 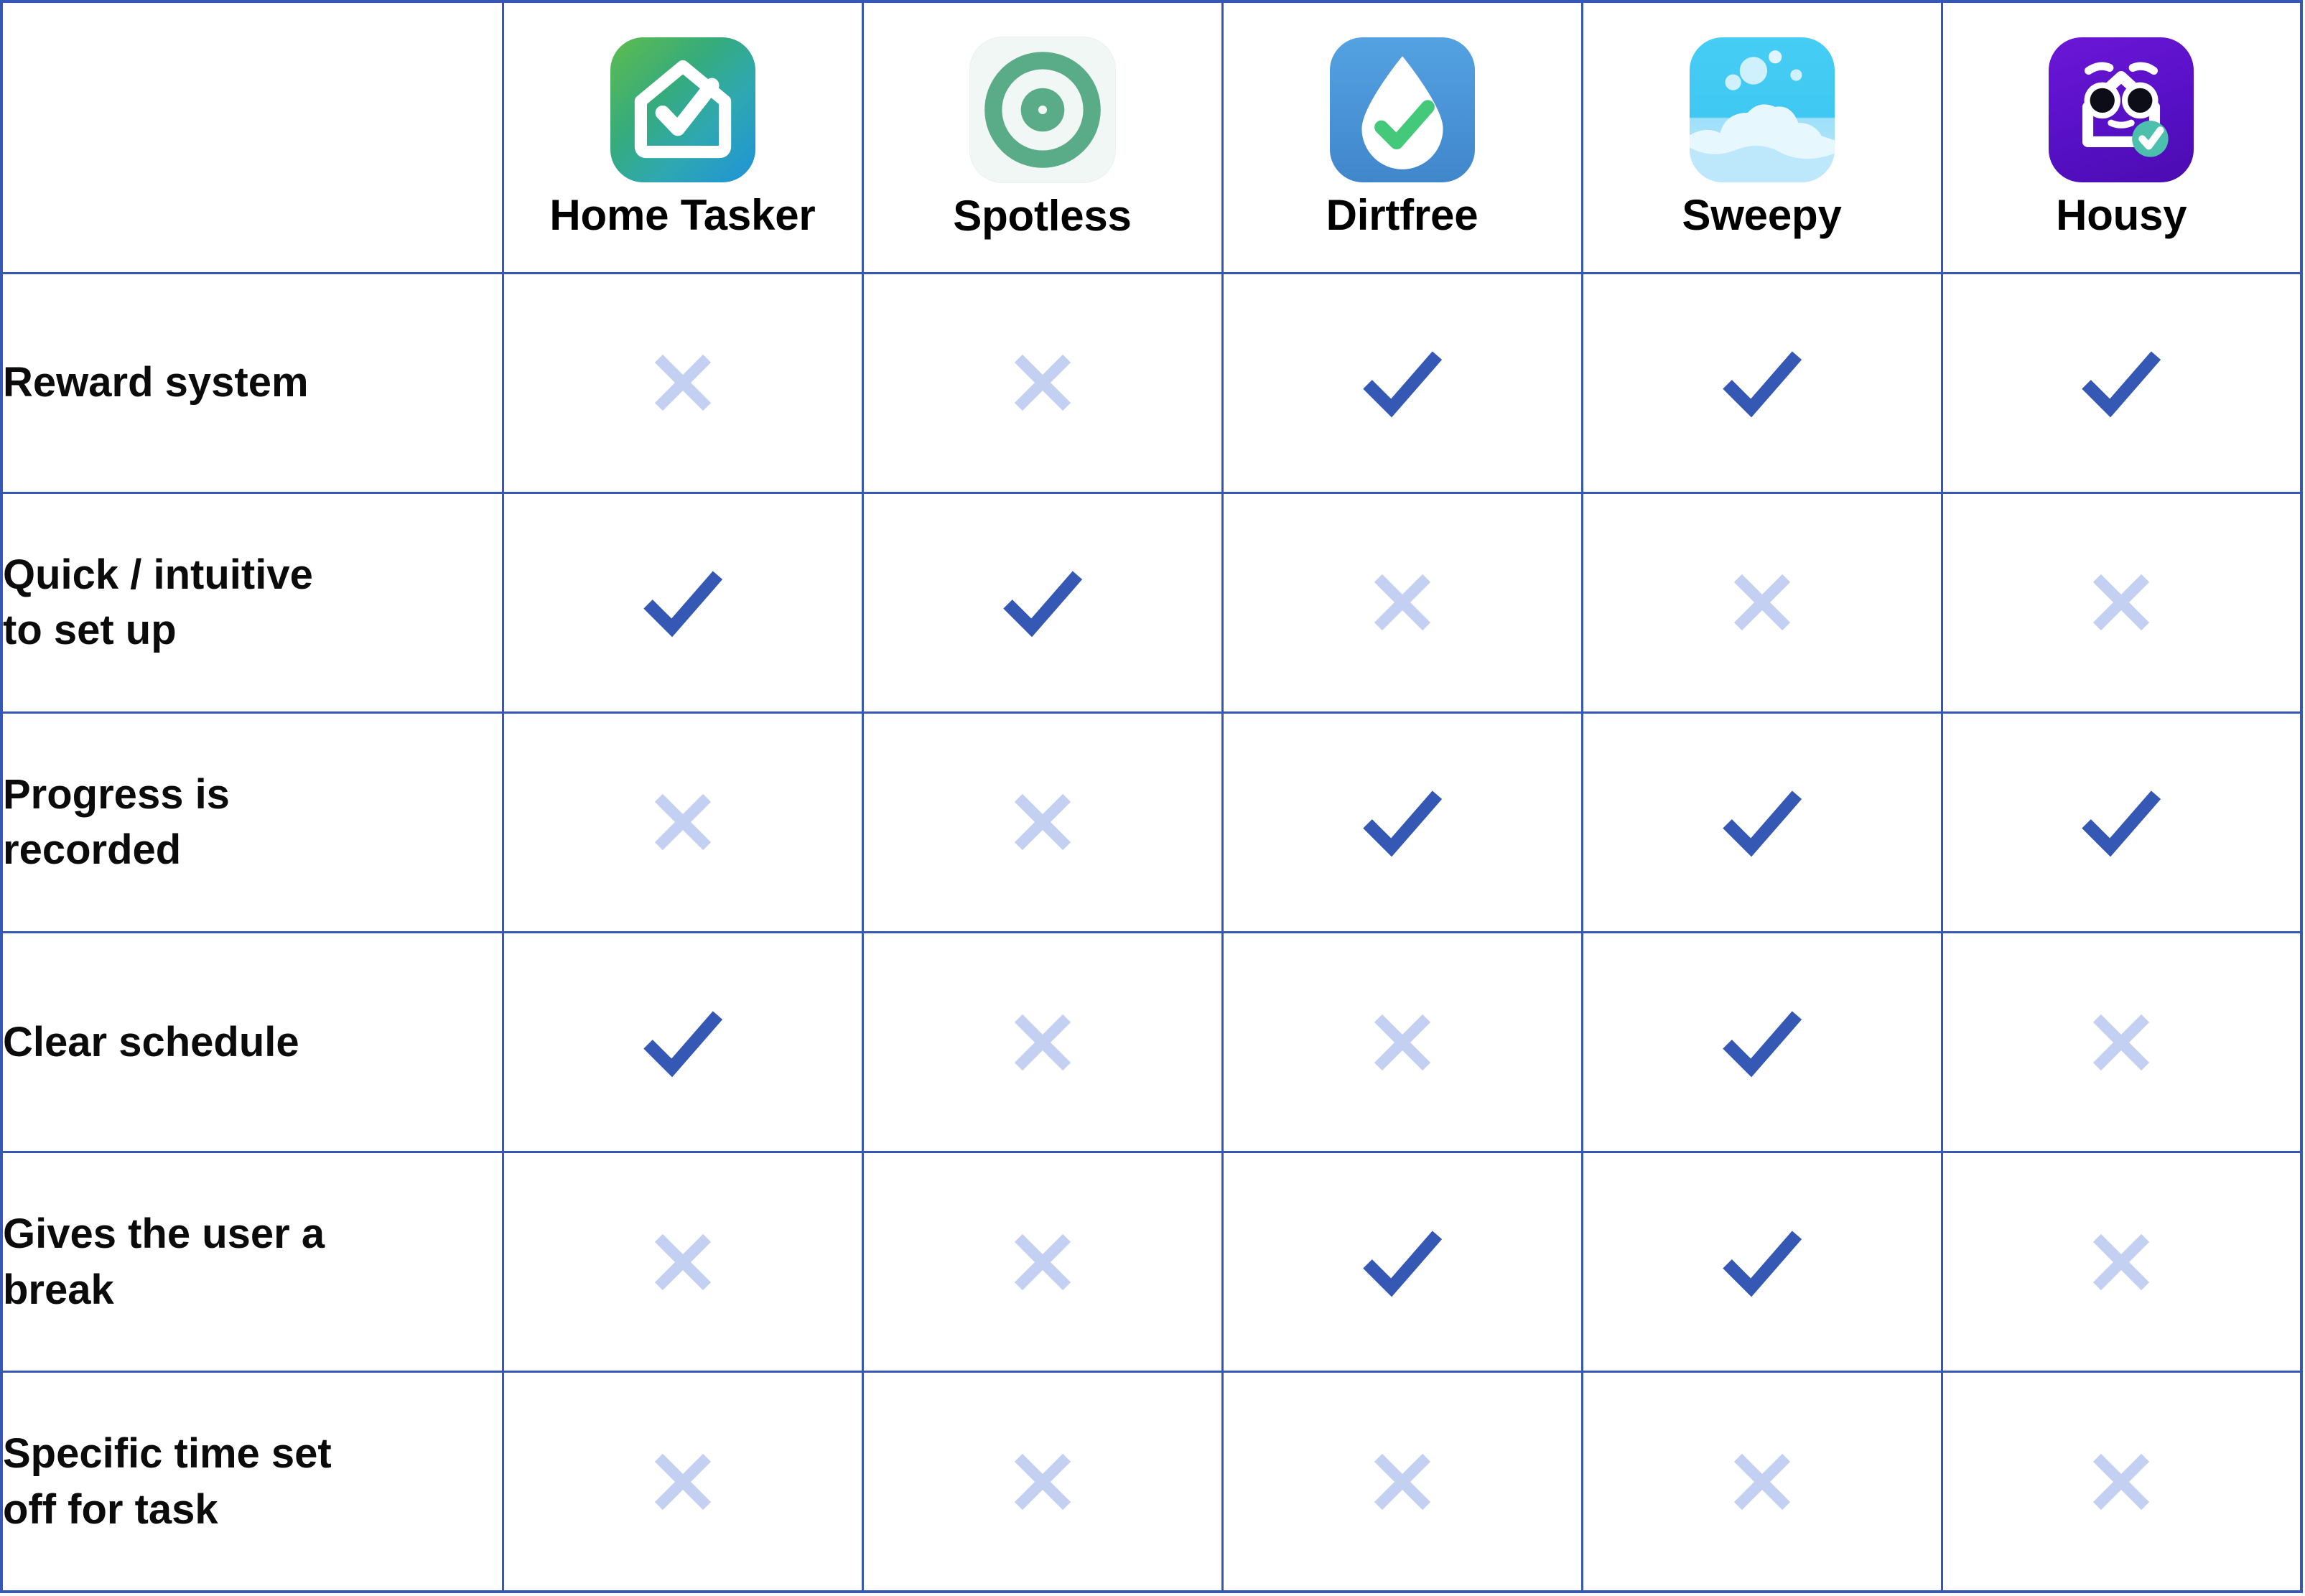 I want to click on cell-specific-time-spotless, so click(x=1042, y=1482).